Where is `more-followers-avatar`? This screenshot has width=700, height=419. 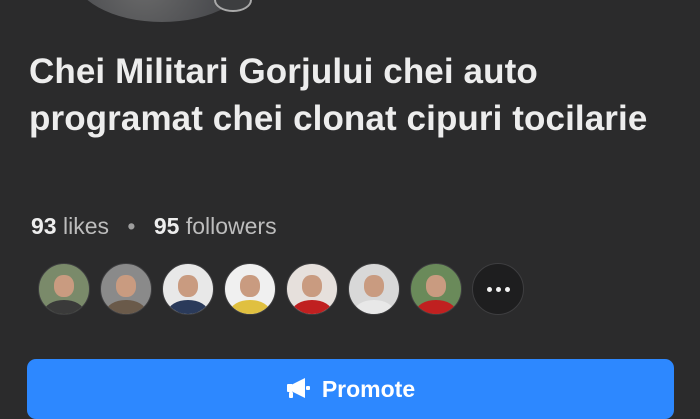 more-followers-avatar is located at coordinates (498, 289).